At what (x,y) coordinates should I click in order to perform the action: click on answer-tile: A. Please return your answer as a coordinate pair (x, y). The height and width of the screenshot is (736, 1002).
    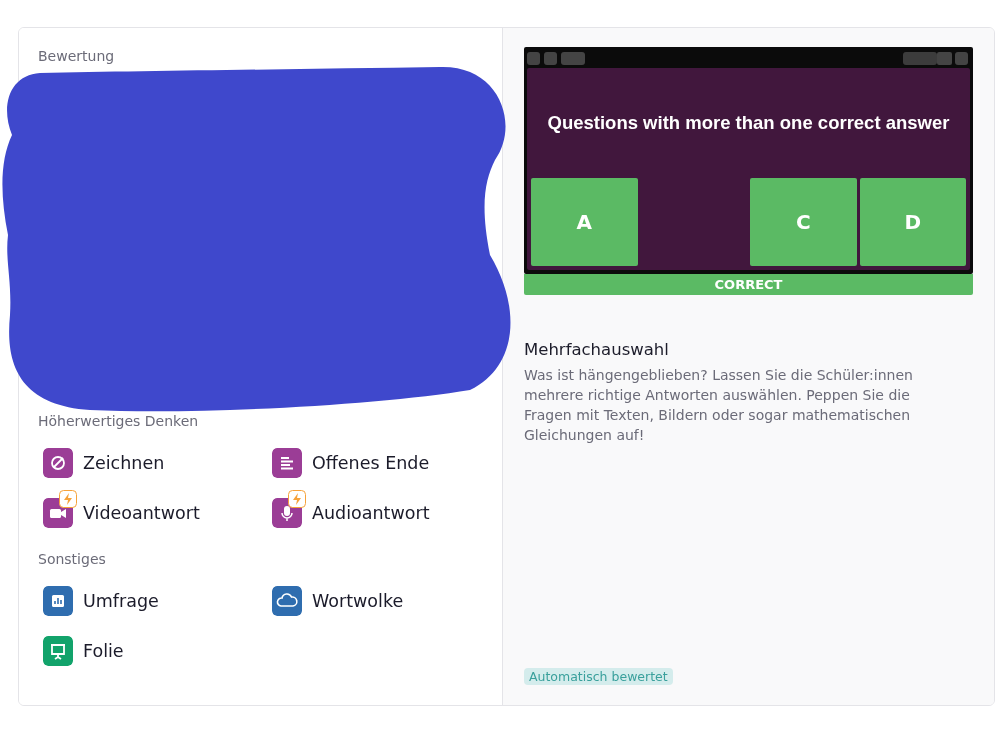
    Looking at the image, I should click on (584, 222).